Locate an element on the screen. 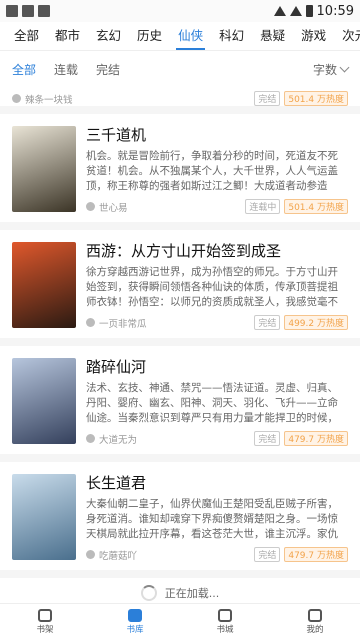 Image resolution: width=360 pixels, height=640 pixels. bottom-nav: 书架 书库 书城 我的 is located at coordinates (180, 621).